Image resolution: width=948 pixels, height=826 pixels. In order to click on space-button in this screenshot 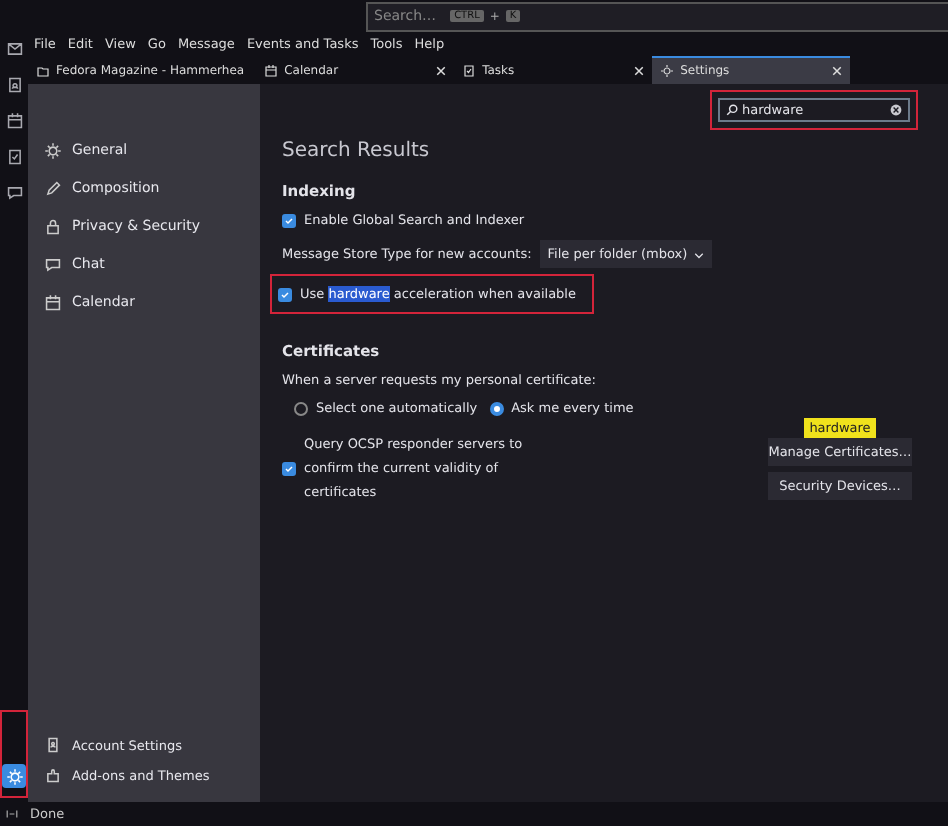, I will do `click(14, 120)`.